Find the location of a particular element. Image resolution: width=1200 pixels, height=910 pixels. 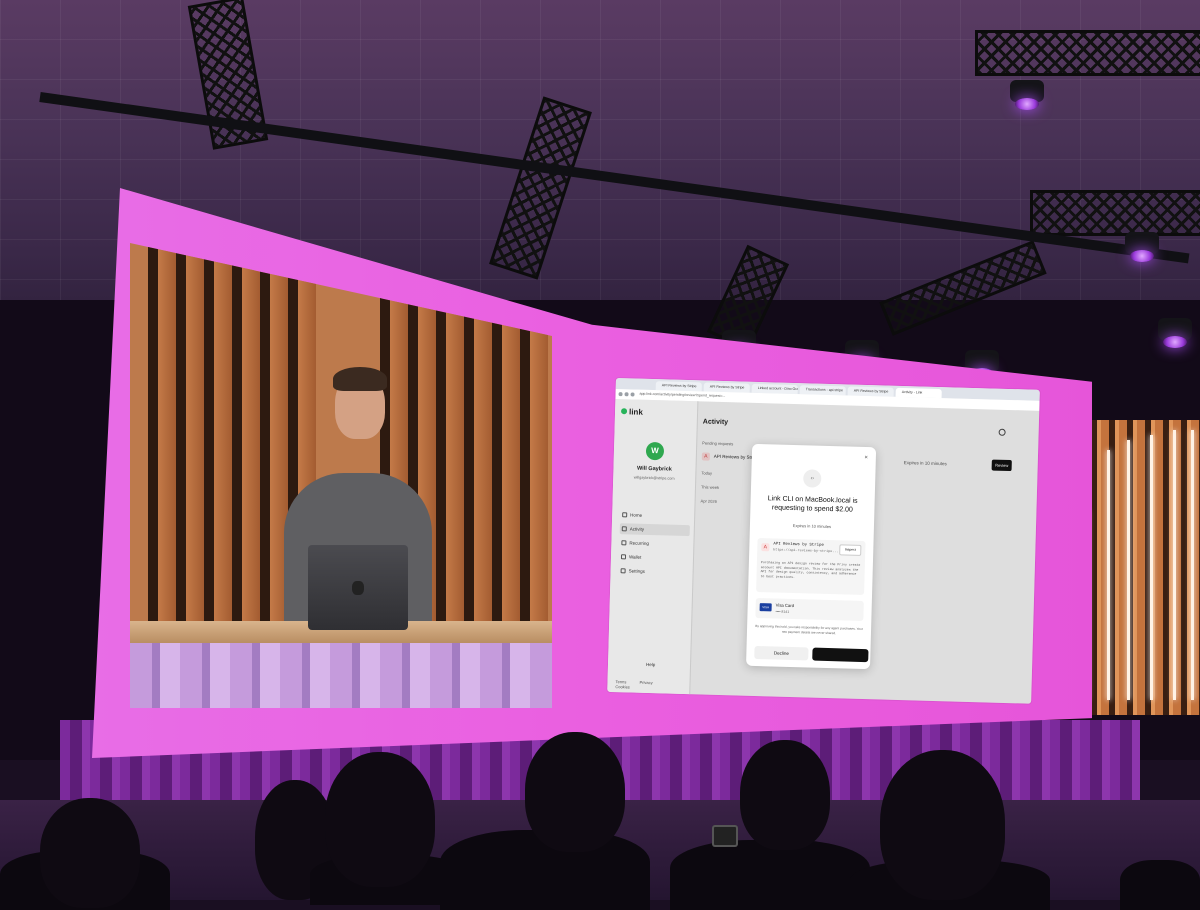

desk-front is located at coordinates (341, 675).